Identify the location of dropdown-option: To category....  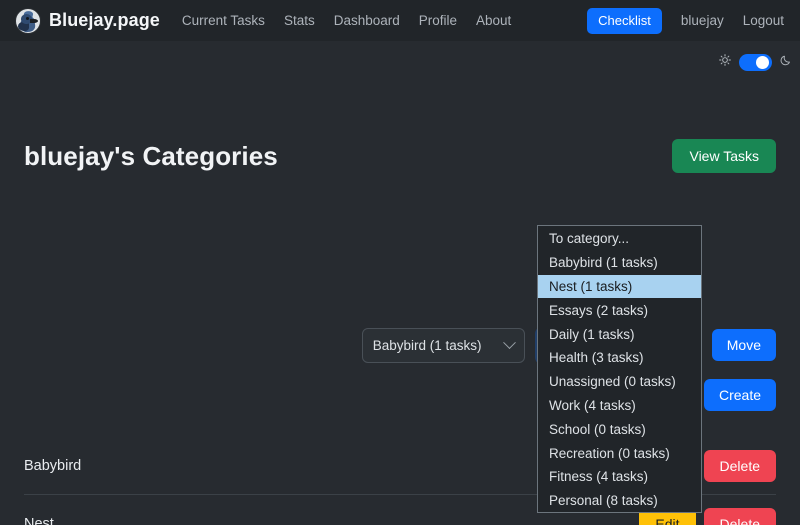
(619, 239).